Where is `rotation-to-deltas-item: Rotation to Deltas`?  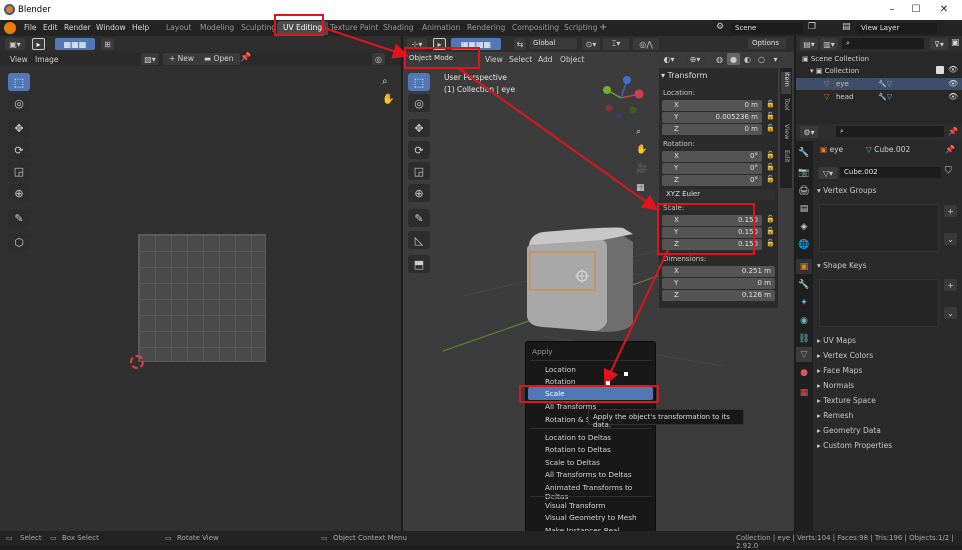
rotation-to-deltas-item: Rotation to Deltas is located at coordinates (578, 449).